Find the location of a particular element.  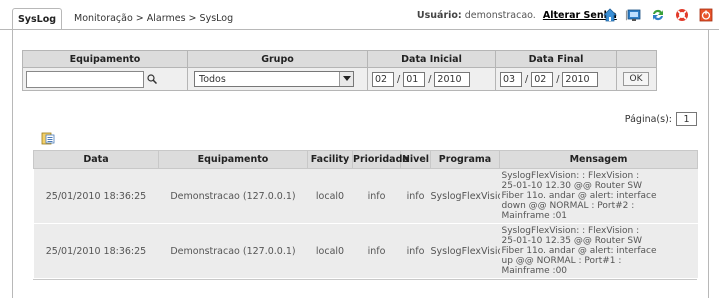

header-equipamento: Equipamento is located at coordinates (105, 59).